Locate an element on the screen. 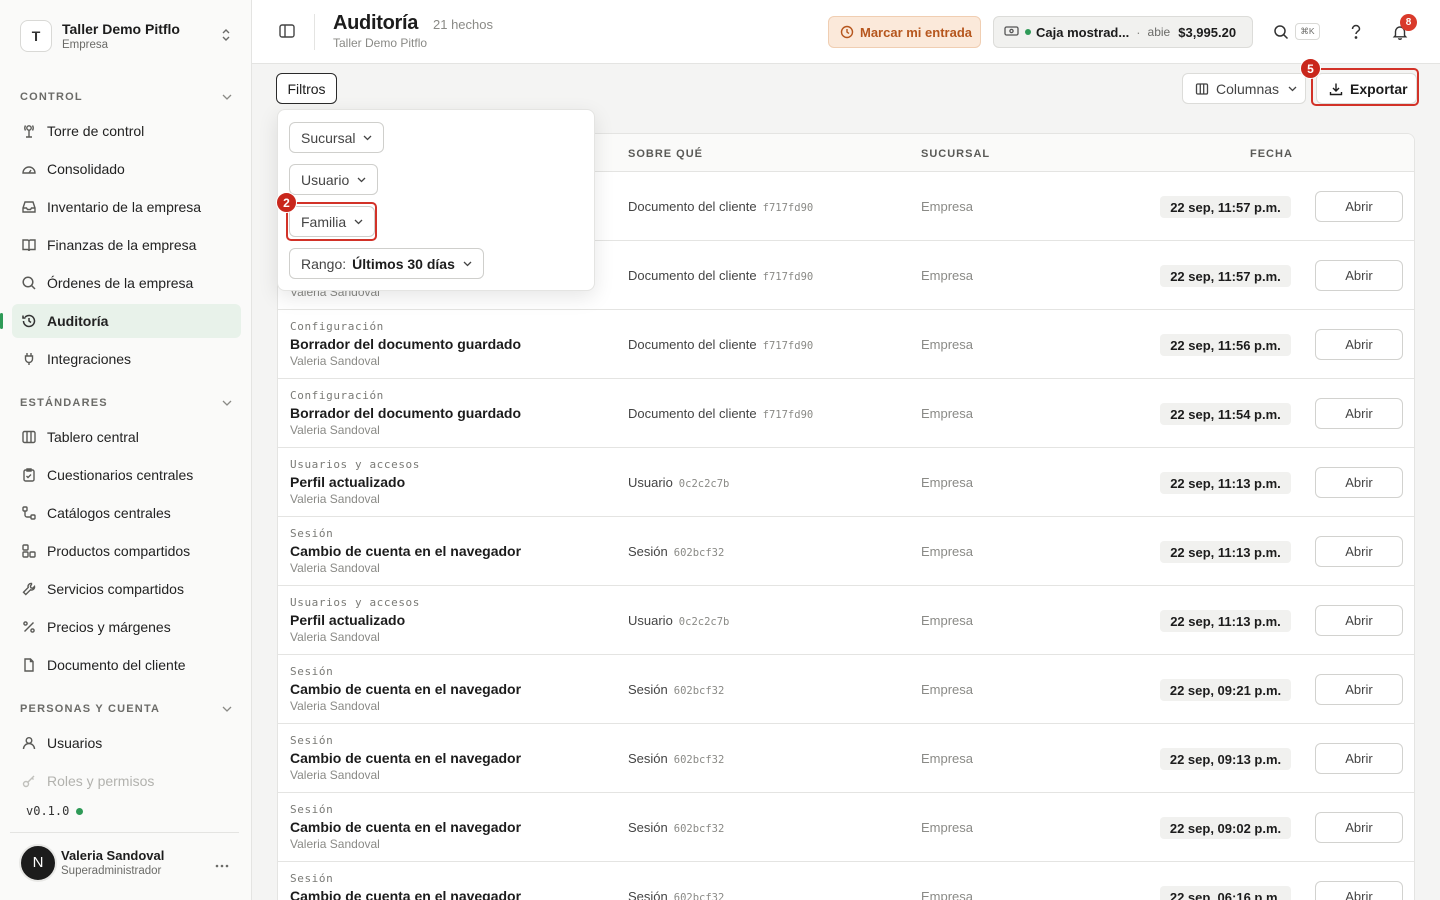  event-subject: Sesión 602bcf32 is located at coordinates (676, 894).